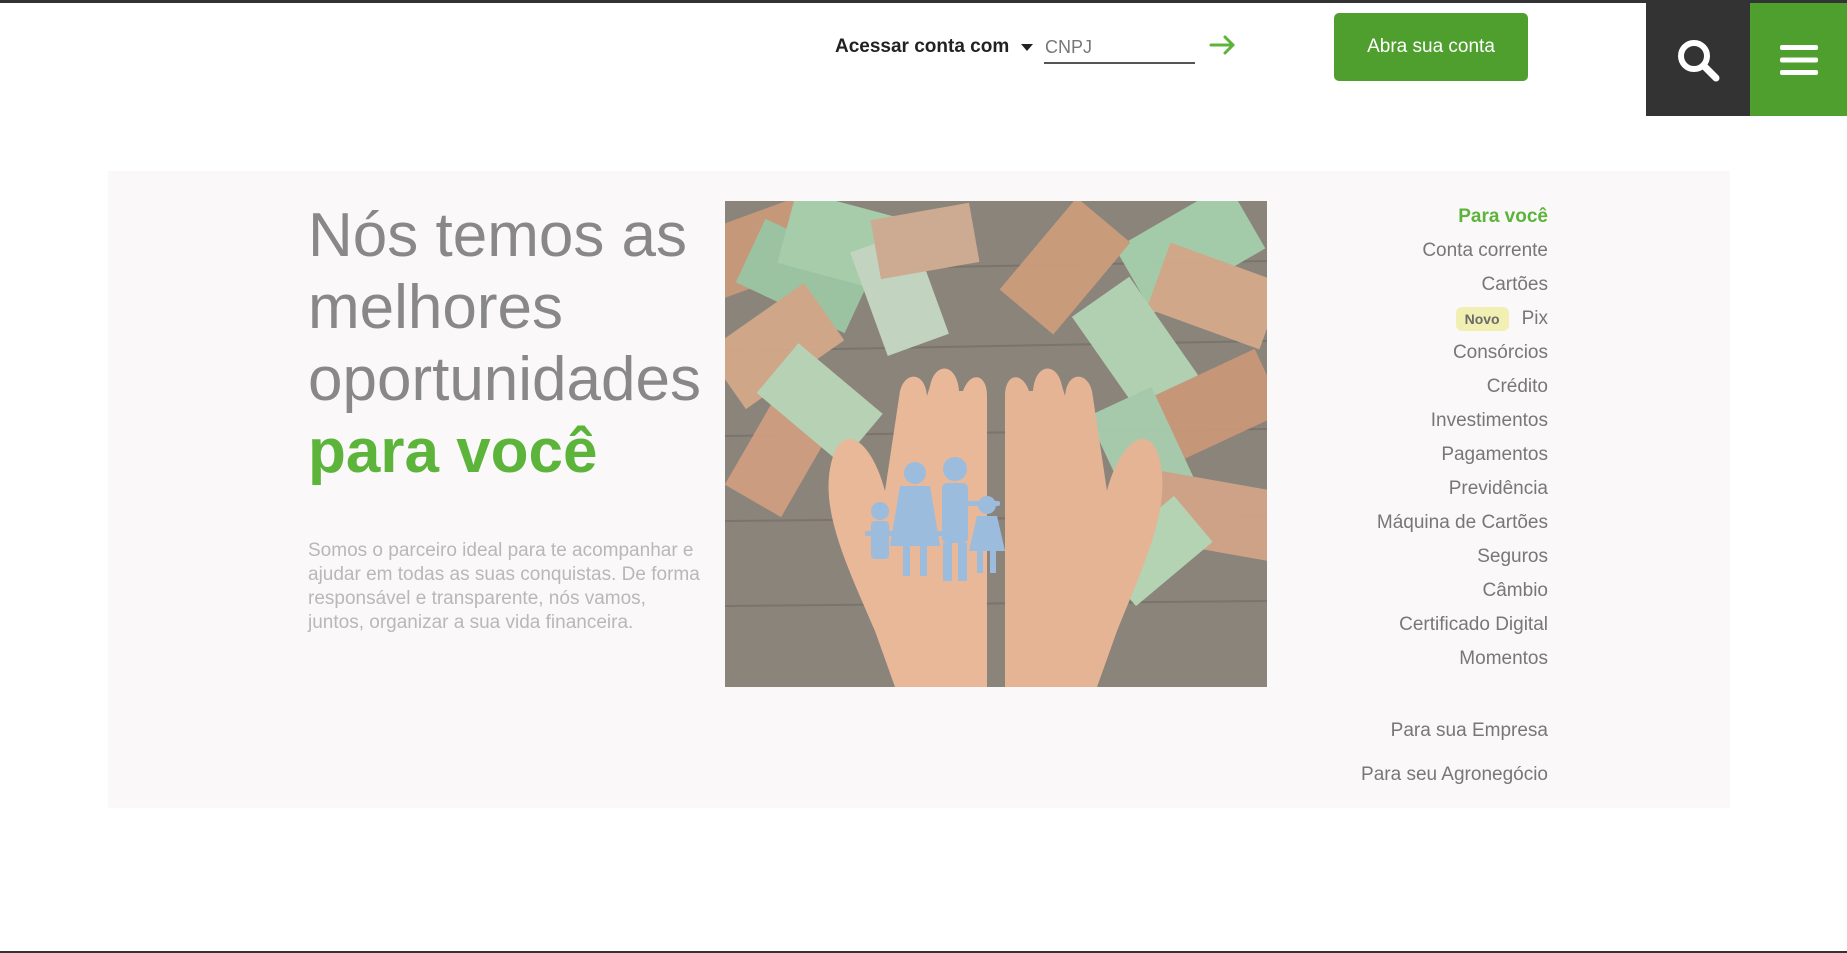  What do you see at coordinates (1515, 590) in the screenshot?
I see `nav-item-label: Câmbio` at bounding box center [1515, 590].